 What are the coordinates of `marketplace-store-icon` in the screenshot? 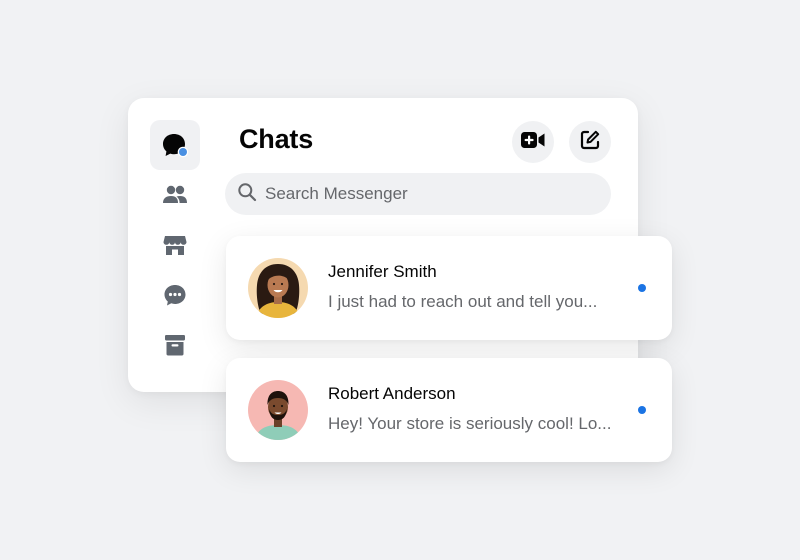 It's located at (175, 245).